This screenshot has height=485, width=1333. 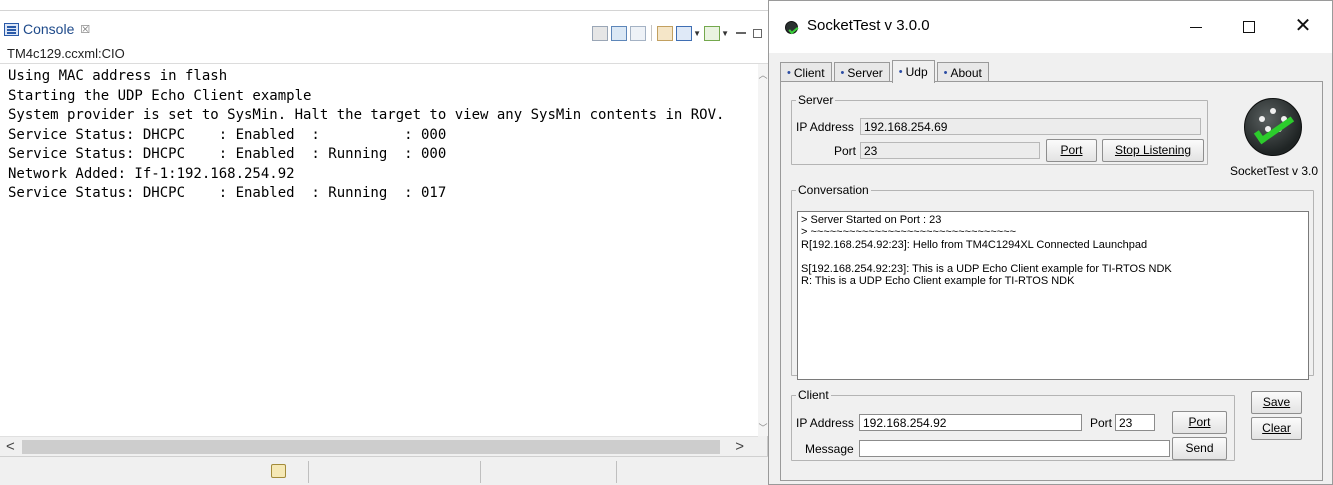 What do you see at coordinates (829, 449) in the screenshot?
I see `message-label: Message` at bounding box center [829, 449].